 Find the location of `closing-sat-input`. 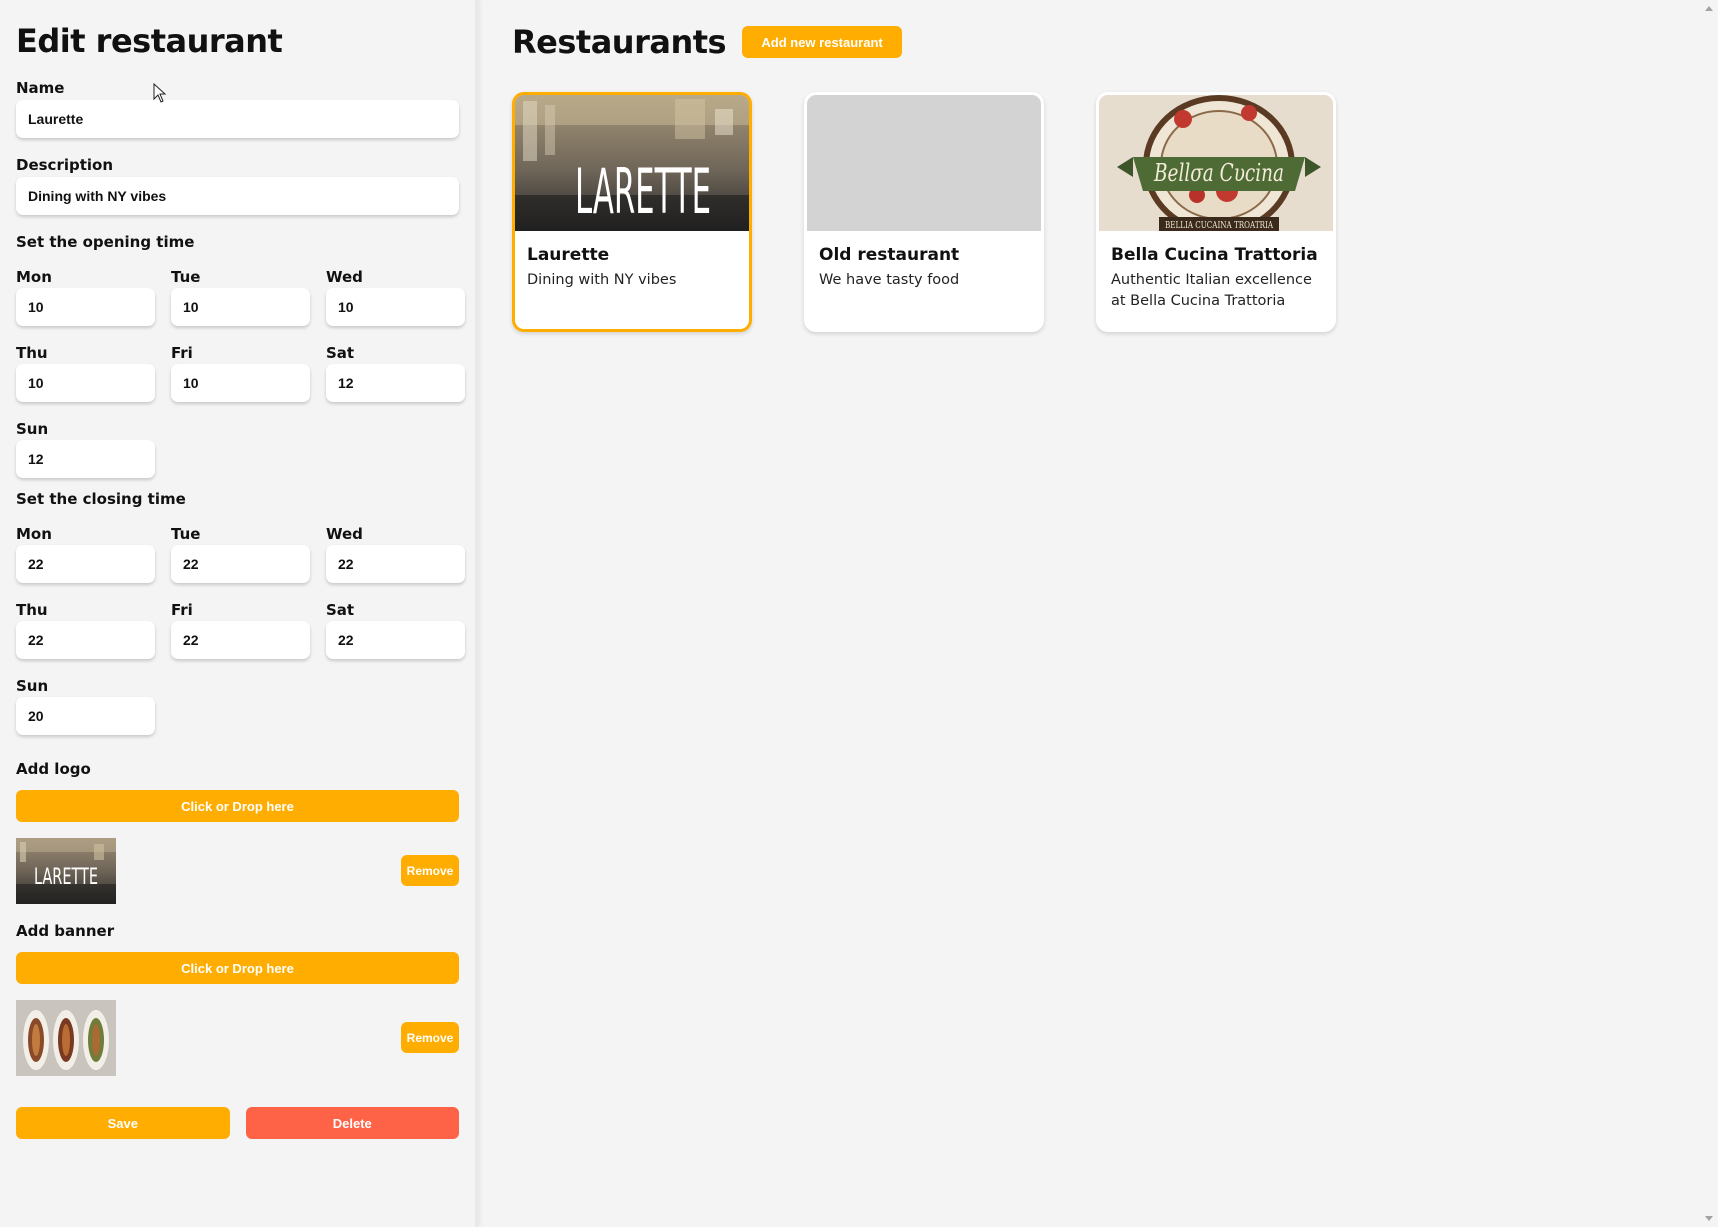

closing-sat-input is located at coordinates (395, 640).